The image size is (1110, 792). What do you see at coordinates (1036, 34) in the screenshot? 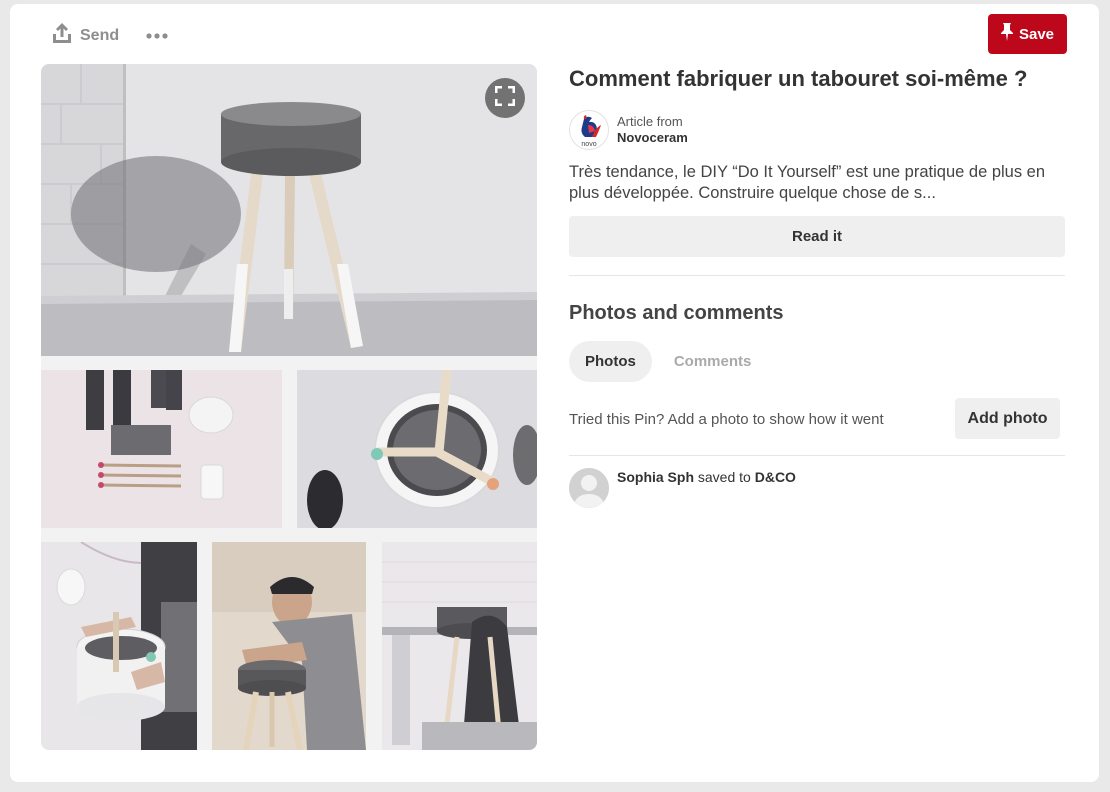
I see `save-label: Save` at bounding box center [1036, 34].